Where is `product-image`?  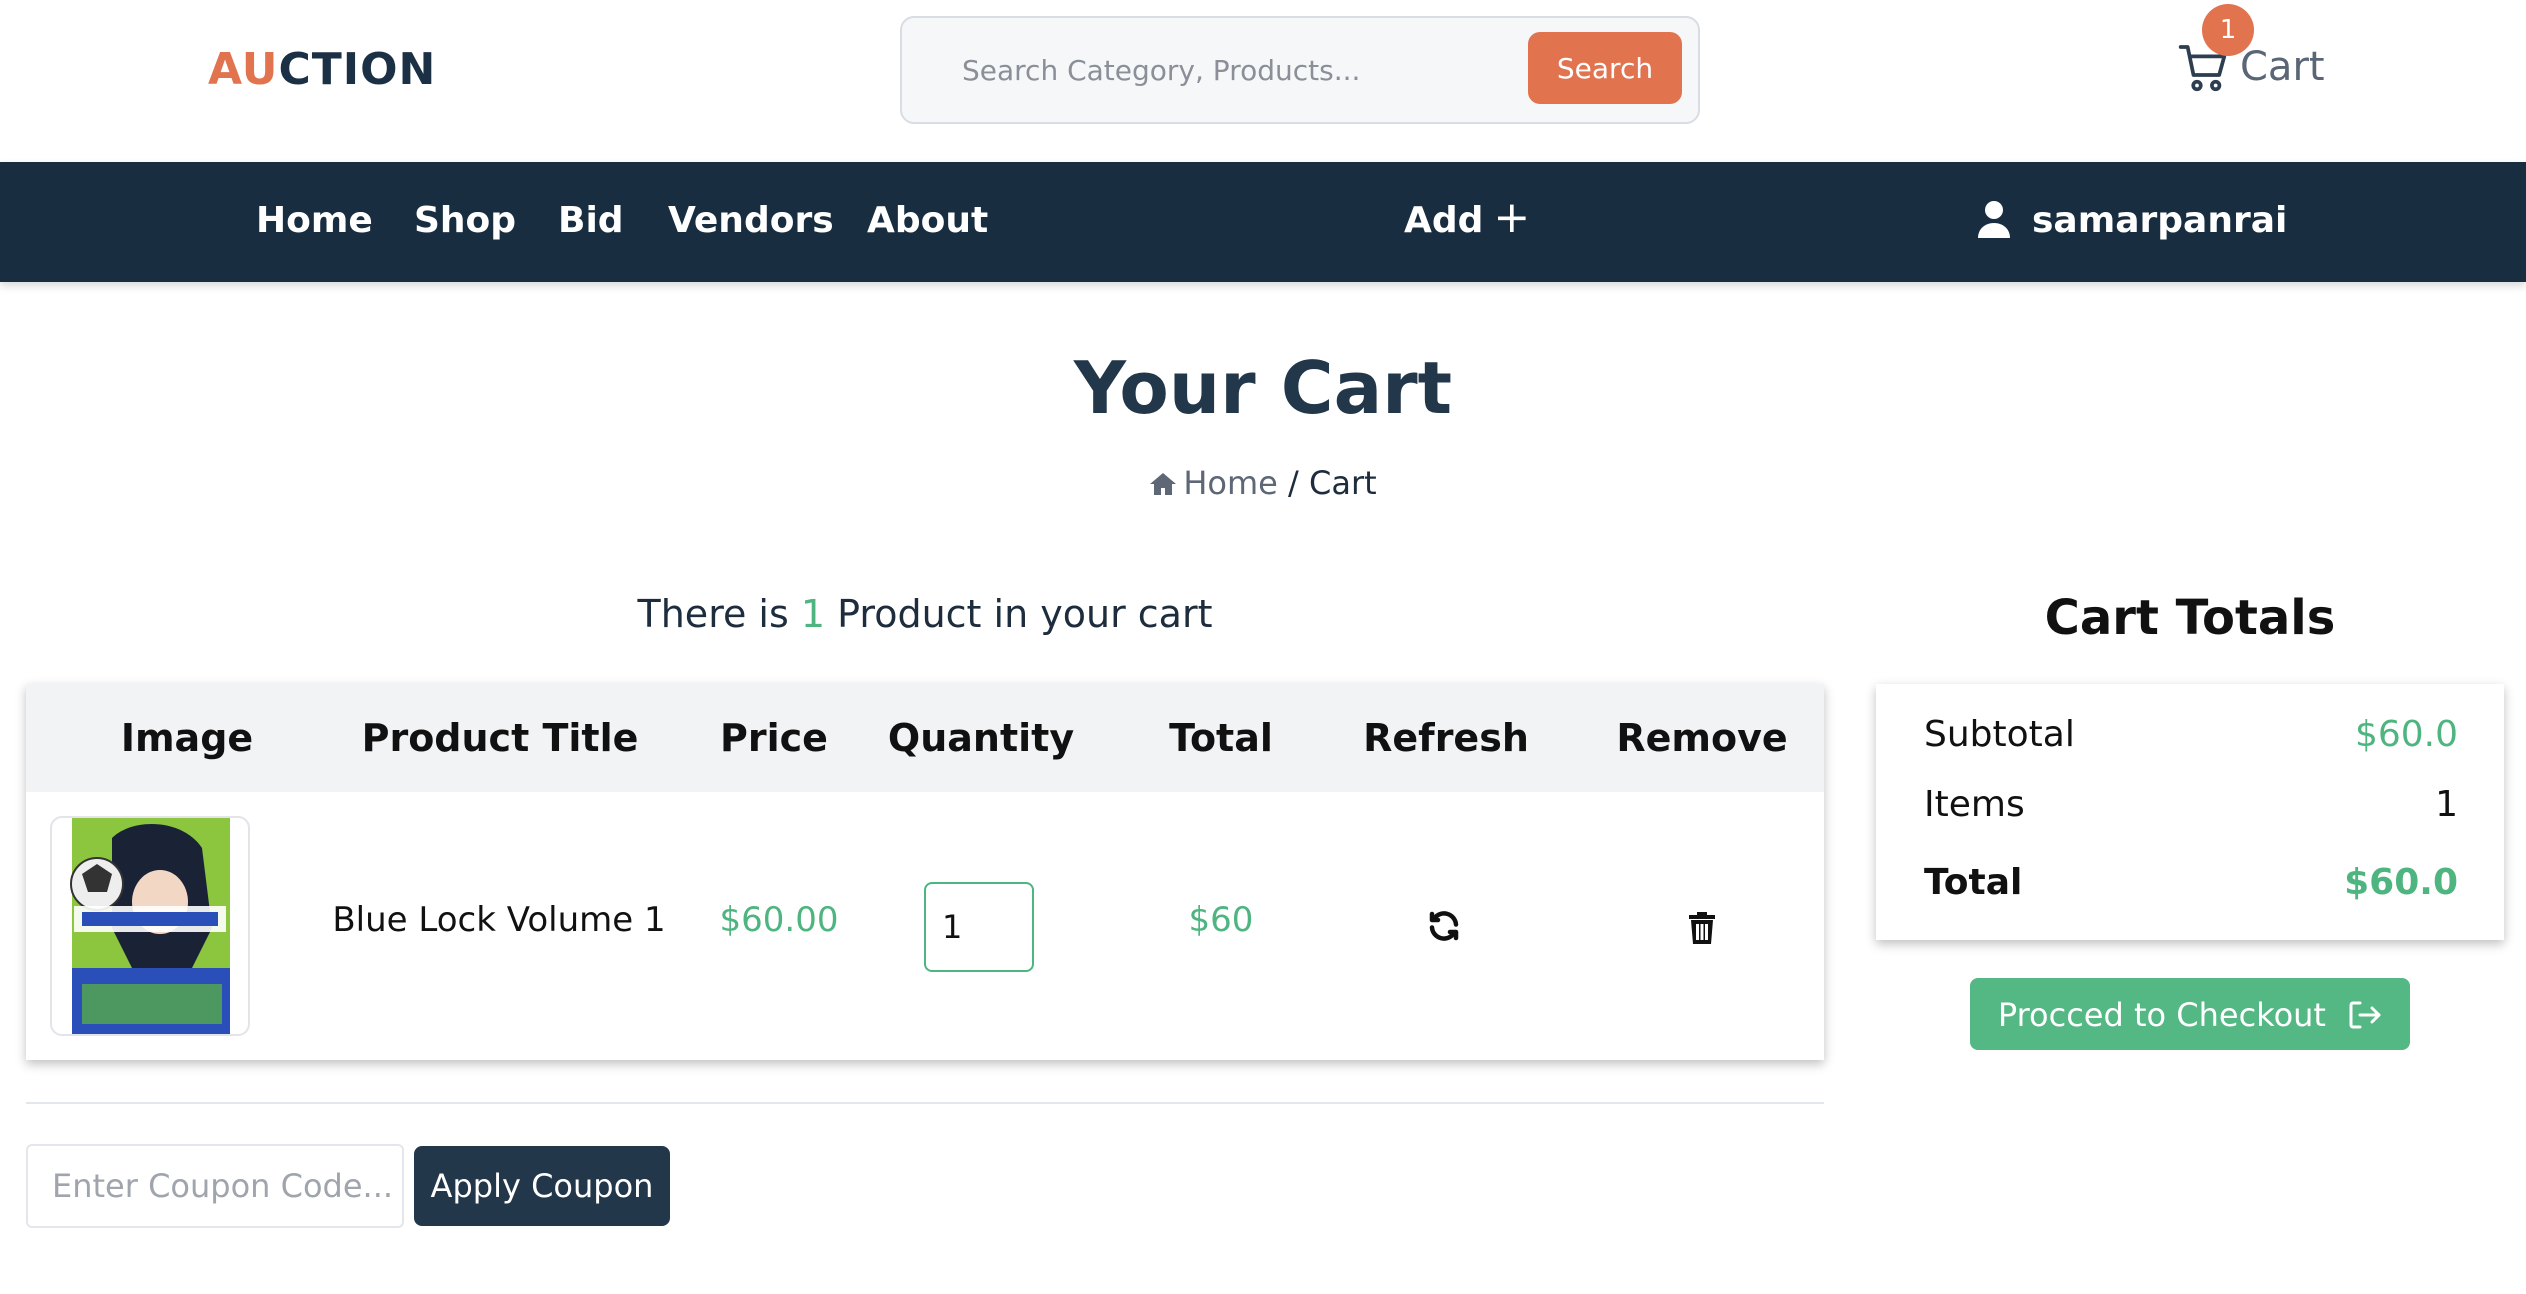 product-image is located at coordinates (150, 926).